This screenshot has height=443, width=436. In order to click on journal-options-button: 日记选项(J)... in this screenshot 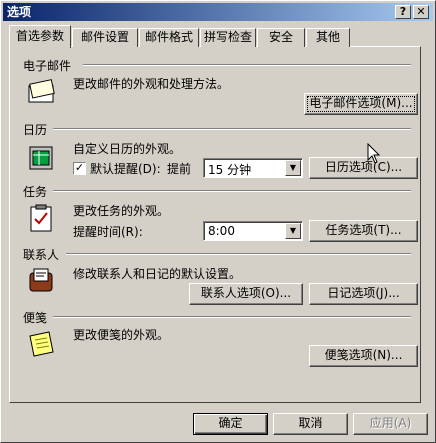, I will do `click(363, 294)`.